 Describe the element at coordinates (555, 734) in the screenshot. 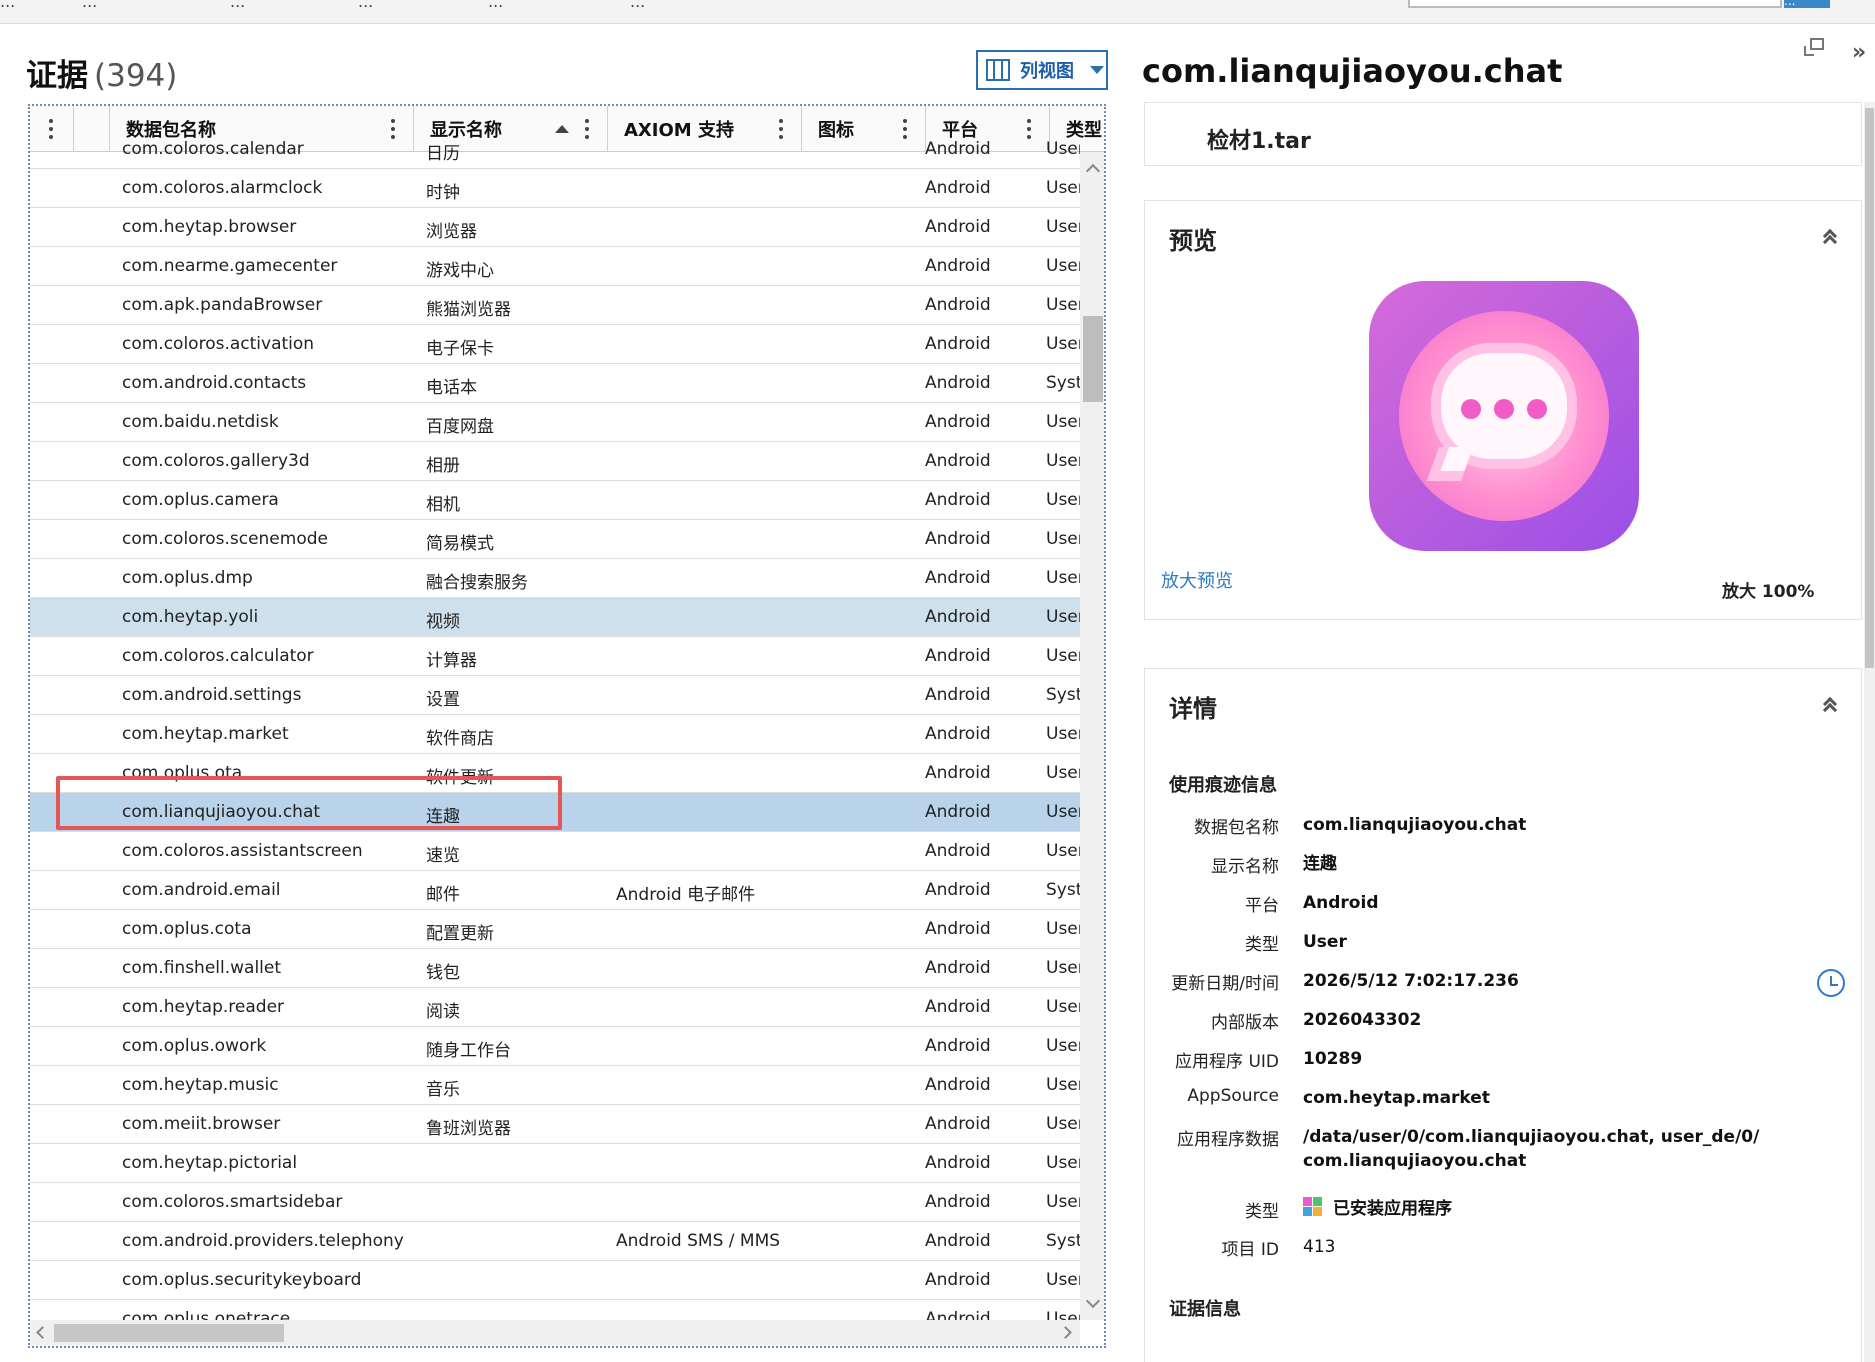

I see `table-row: com.heytap.market 软件商店 Android User` at that location.